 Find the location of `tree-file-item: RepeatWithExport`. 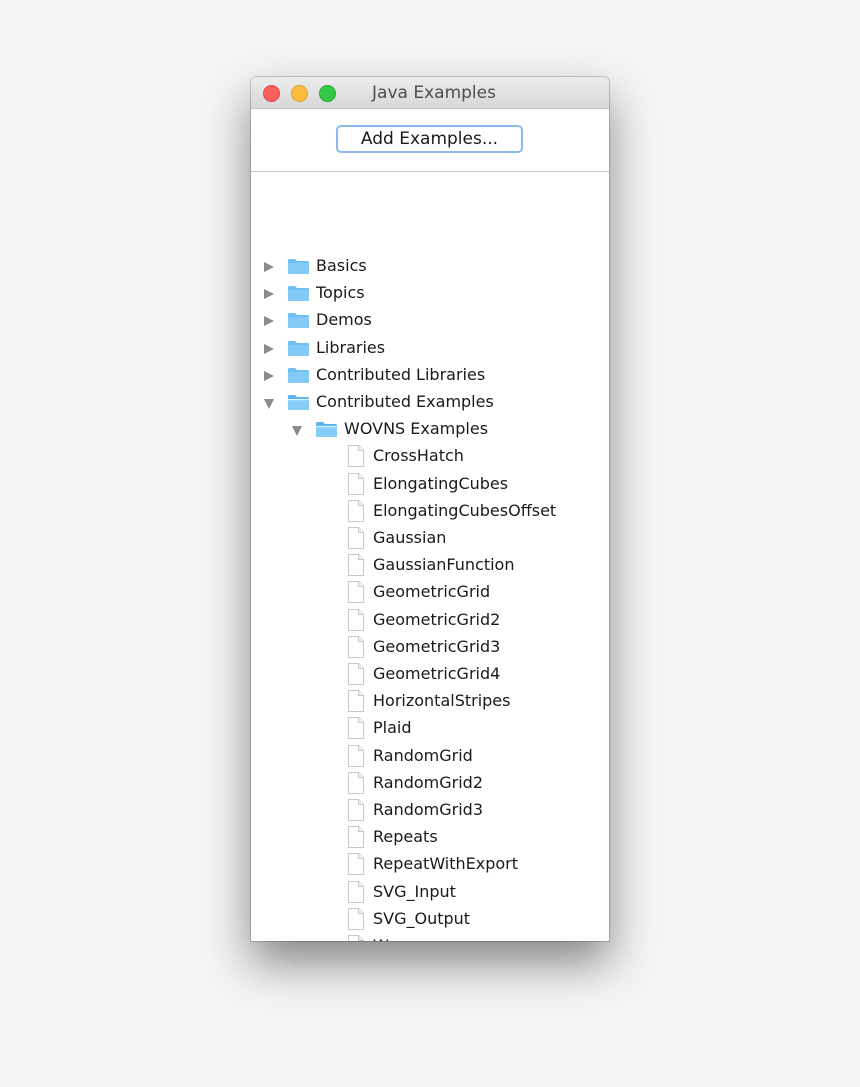

tree-file-item: RepeatWithExport is located at coordinates (430, 865).